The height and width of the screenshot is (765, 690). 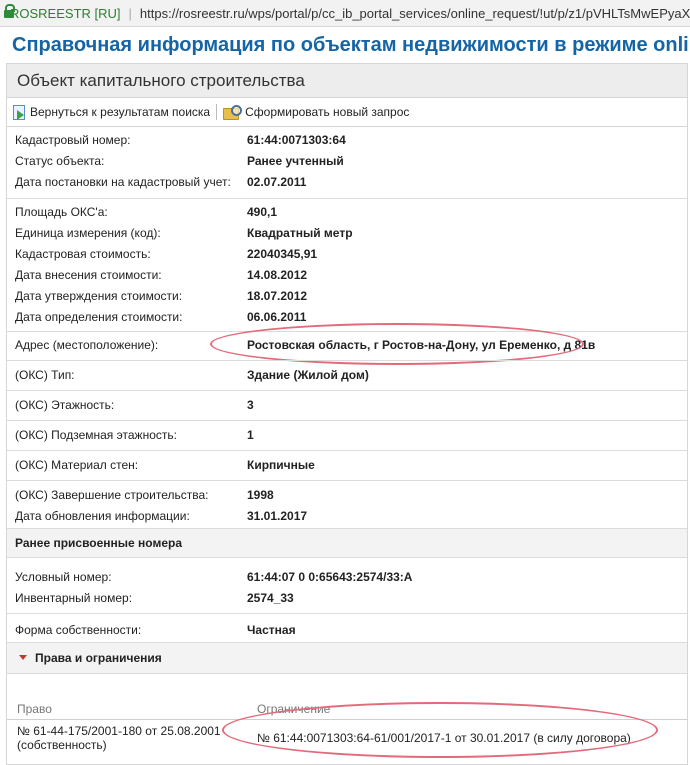 What do you see at coordinates (260, 495) in the screenshot?
I see `field-value: 1998` at bounding box center [260, 495].